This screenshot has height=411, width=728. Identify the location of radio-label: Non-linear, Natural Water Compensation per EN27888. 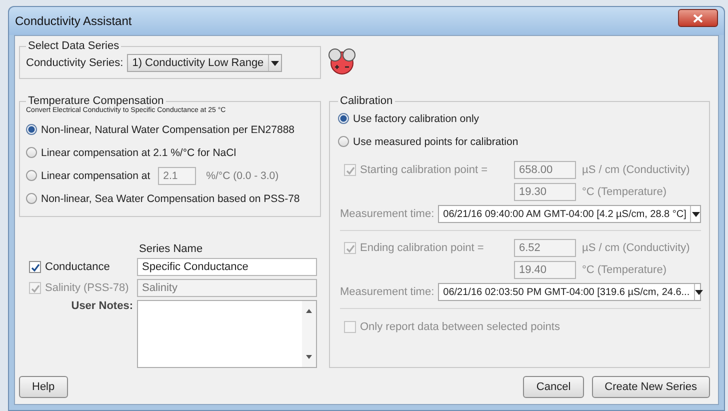
(167, 130).